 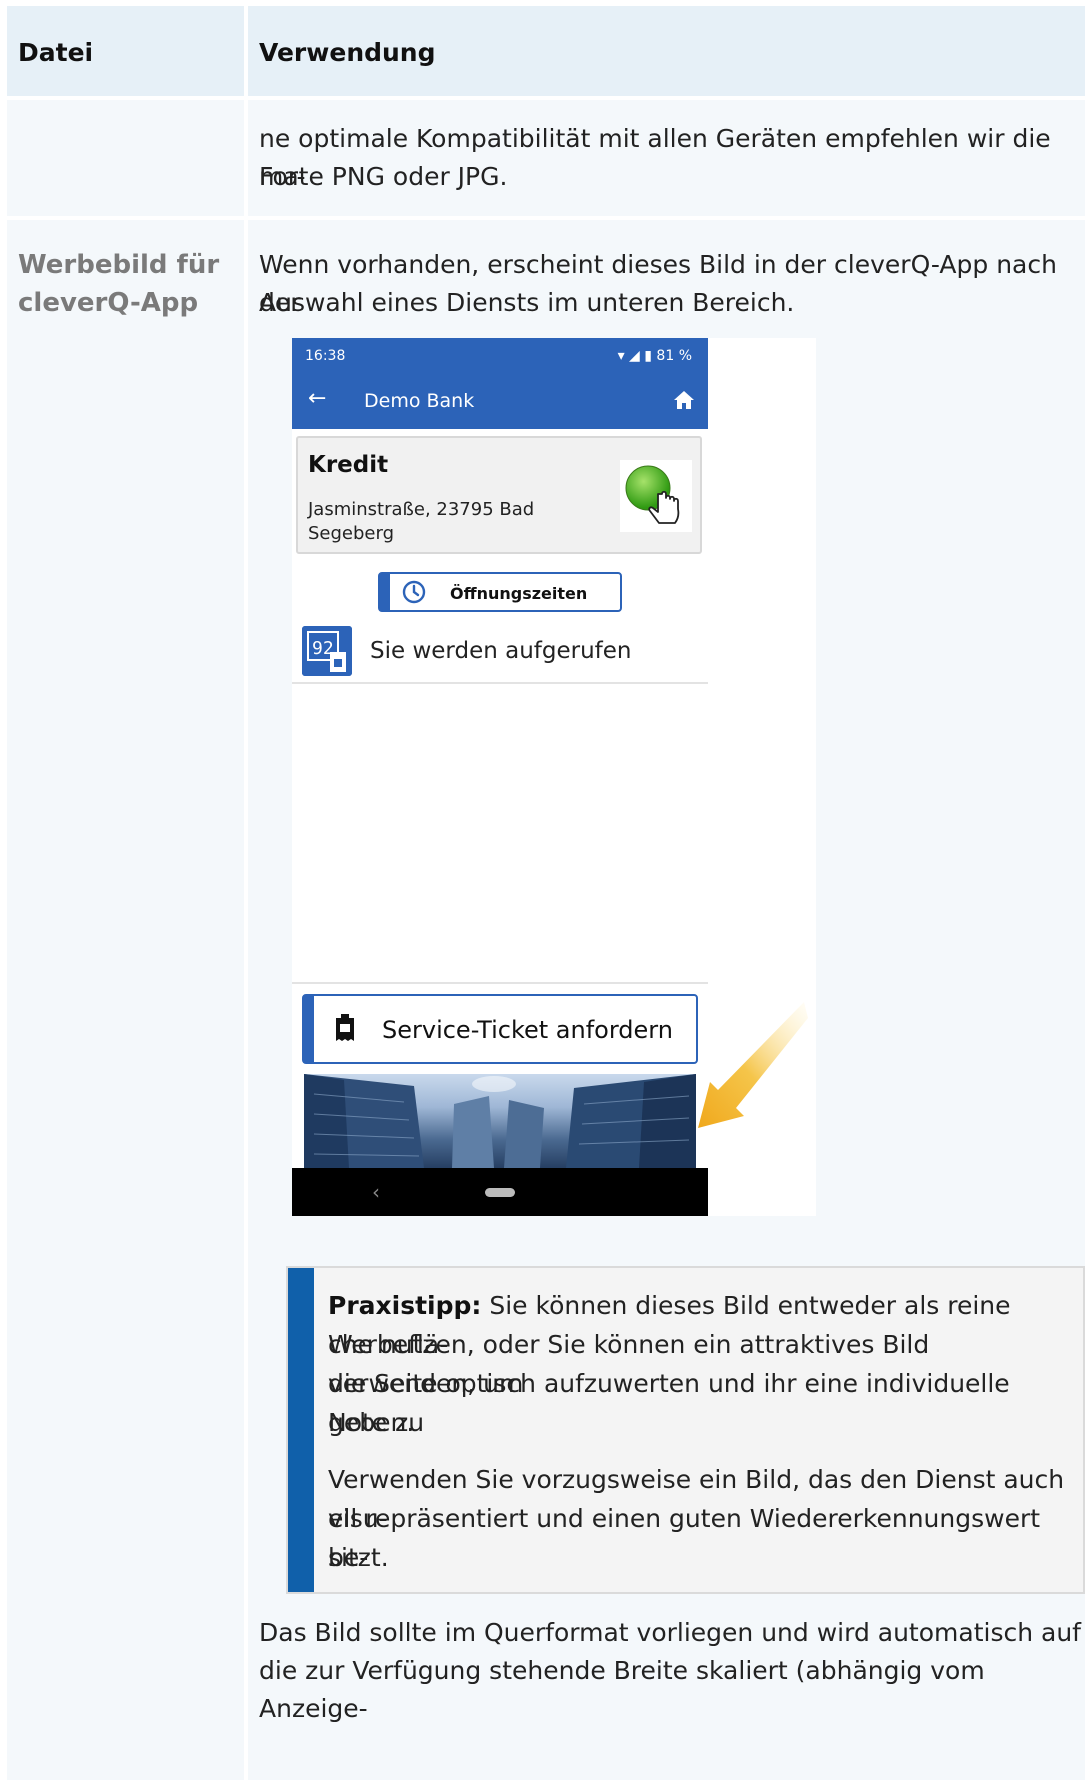 I want to click on call-notice-label: Sie werden aufgerufen, so click(x=501, y=651).